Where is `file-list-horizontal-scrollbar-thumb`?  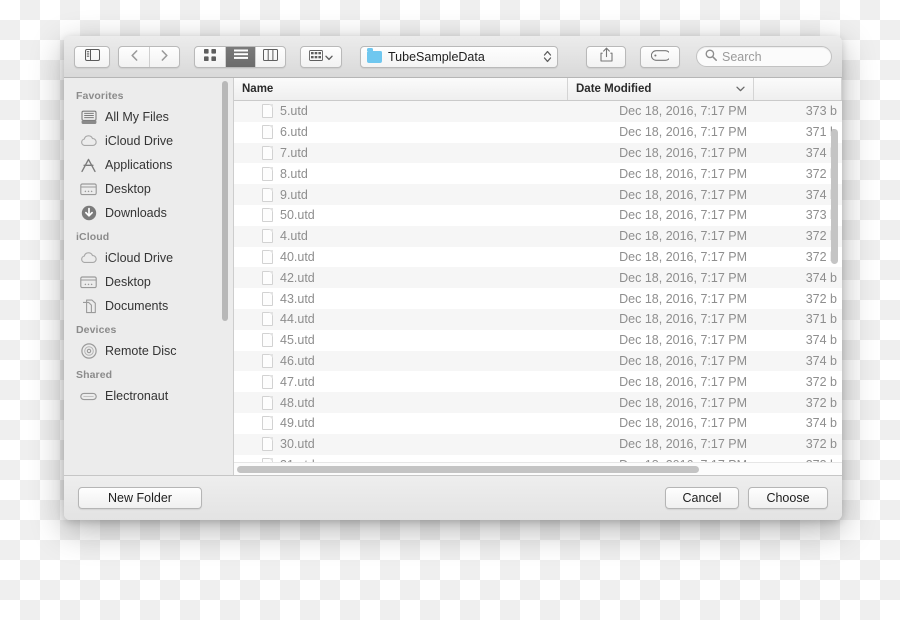
file-list-horizontal-scrollbar-thumb is located at coordinates (468, 469).